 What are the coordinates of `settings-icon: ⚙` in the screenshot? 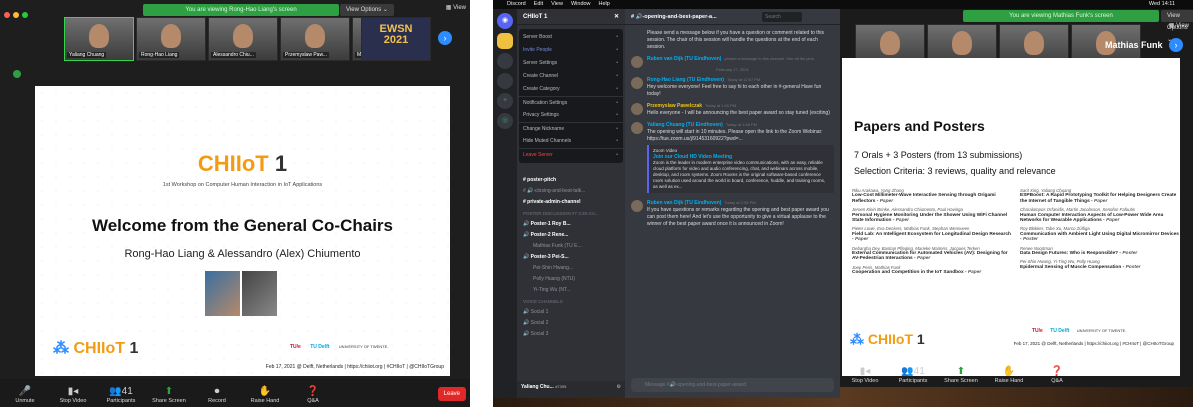 It's located at (619, 387).